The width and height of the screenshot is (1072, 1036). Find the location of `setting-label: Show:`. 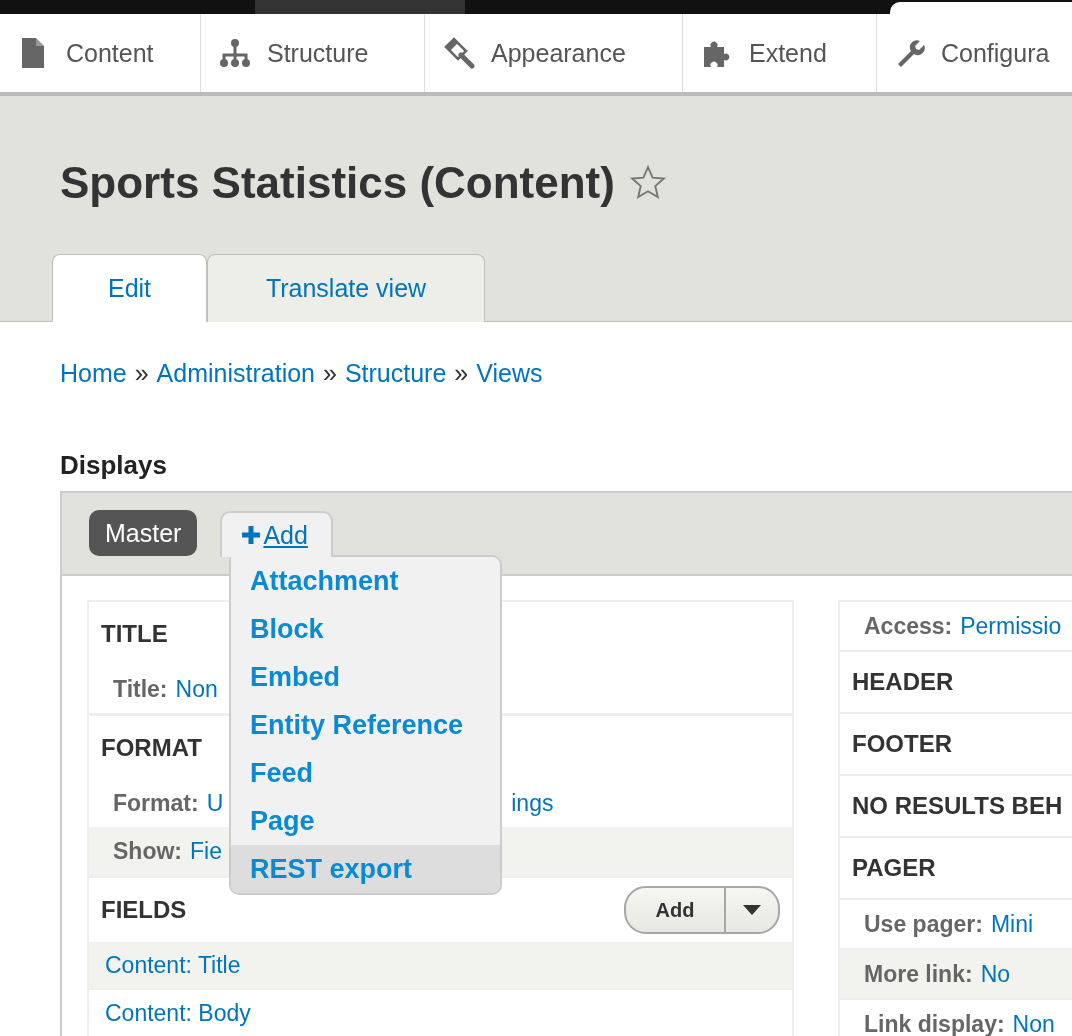

setting-label: Show: is located at coordinates (147, 851).